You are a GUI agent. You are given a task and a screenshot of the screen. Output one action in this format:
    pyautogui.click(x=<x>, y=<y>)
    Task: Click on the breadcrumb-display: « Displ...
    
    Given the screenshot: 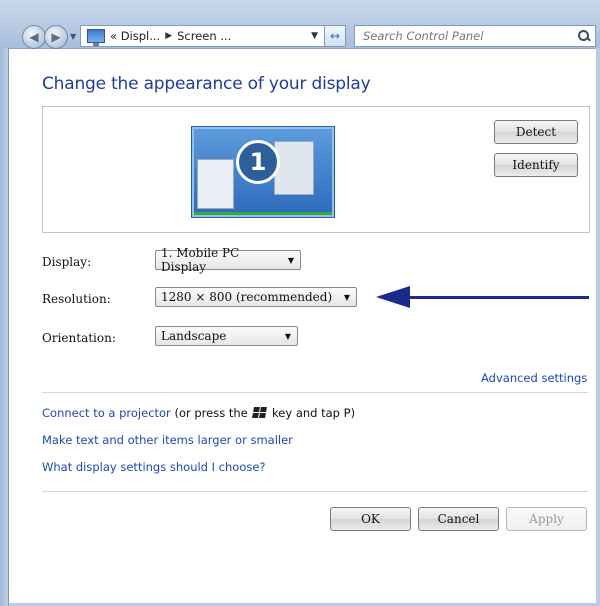 What is the action you would take?
    pyautogui.click(x=135, y=36)
    